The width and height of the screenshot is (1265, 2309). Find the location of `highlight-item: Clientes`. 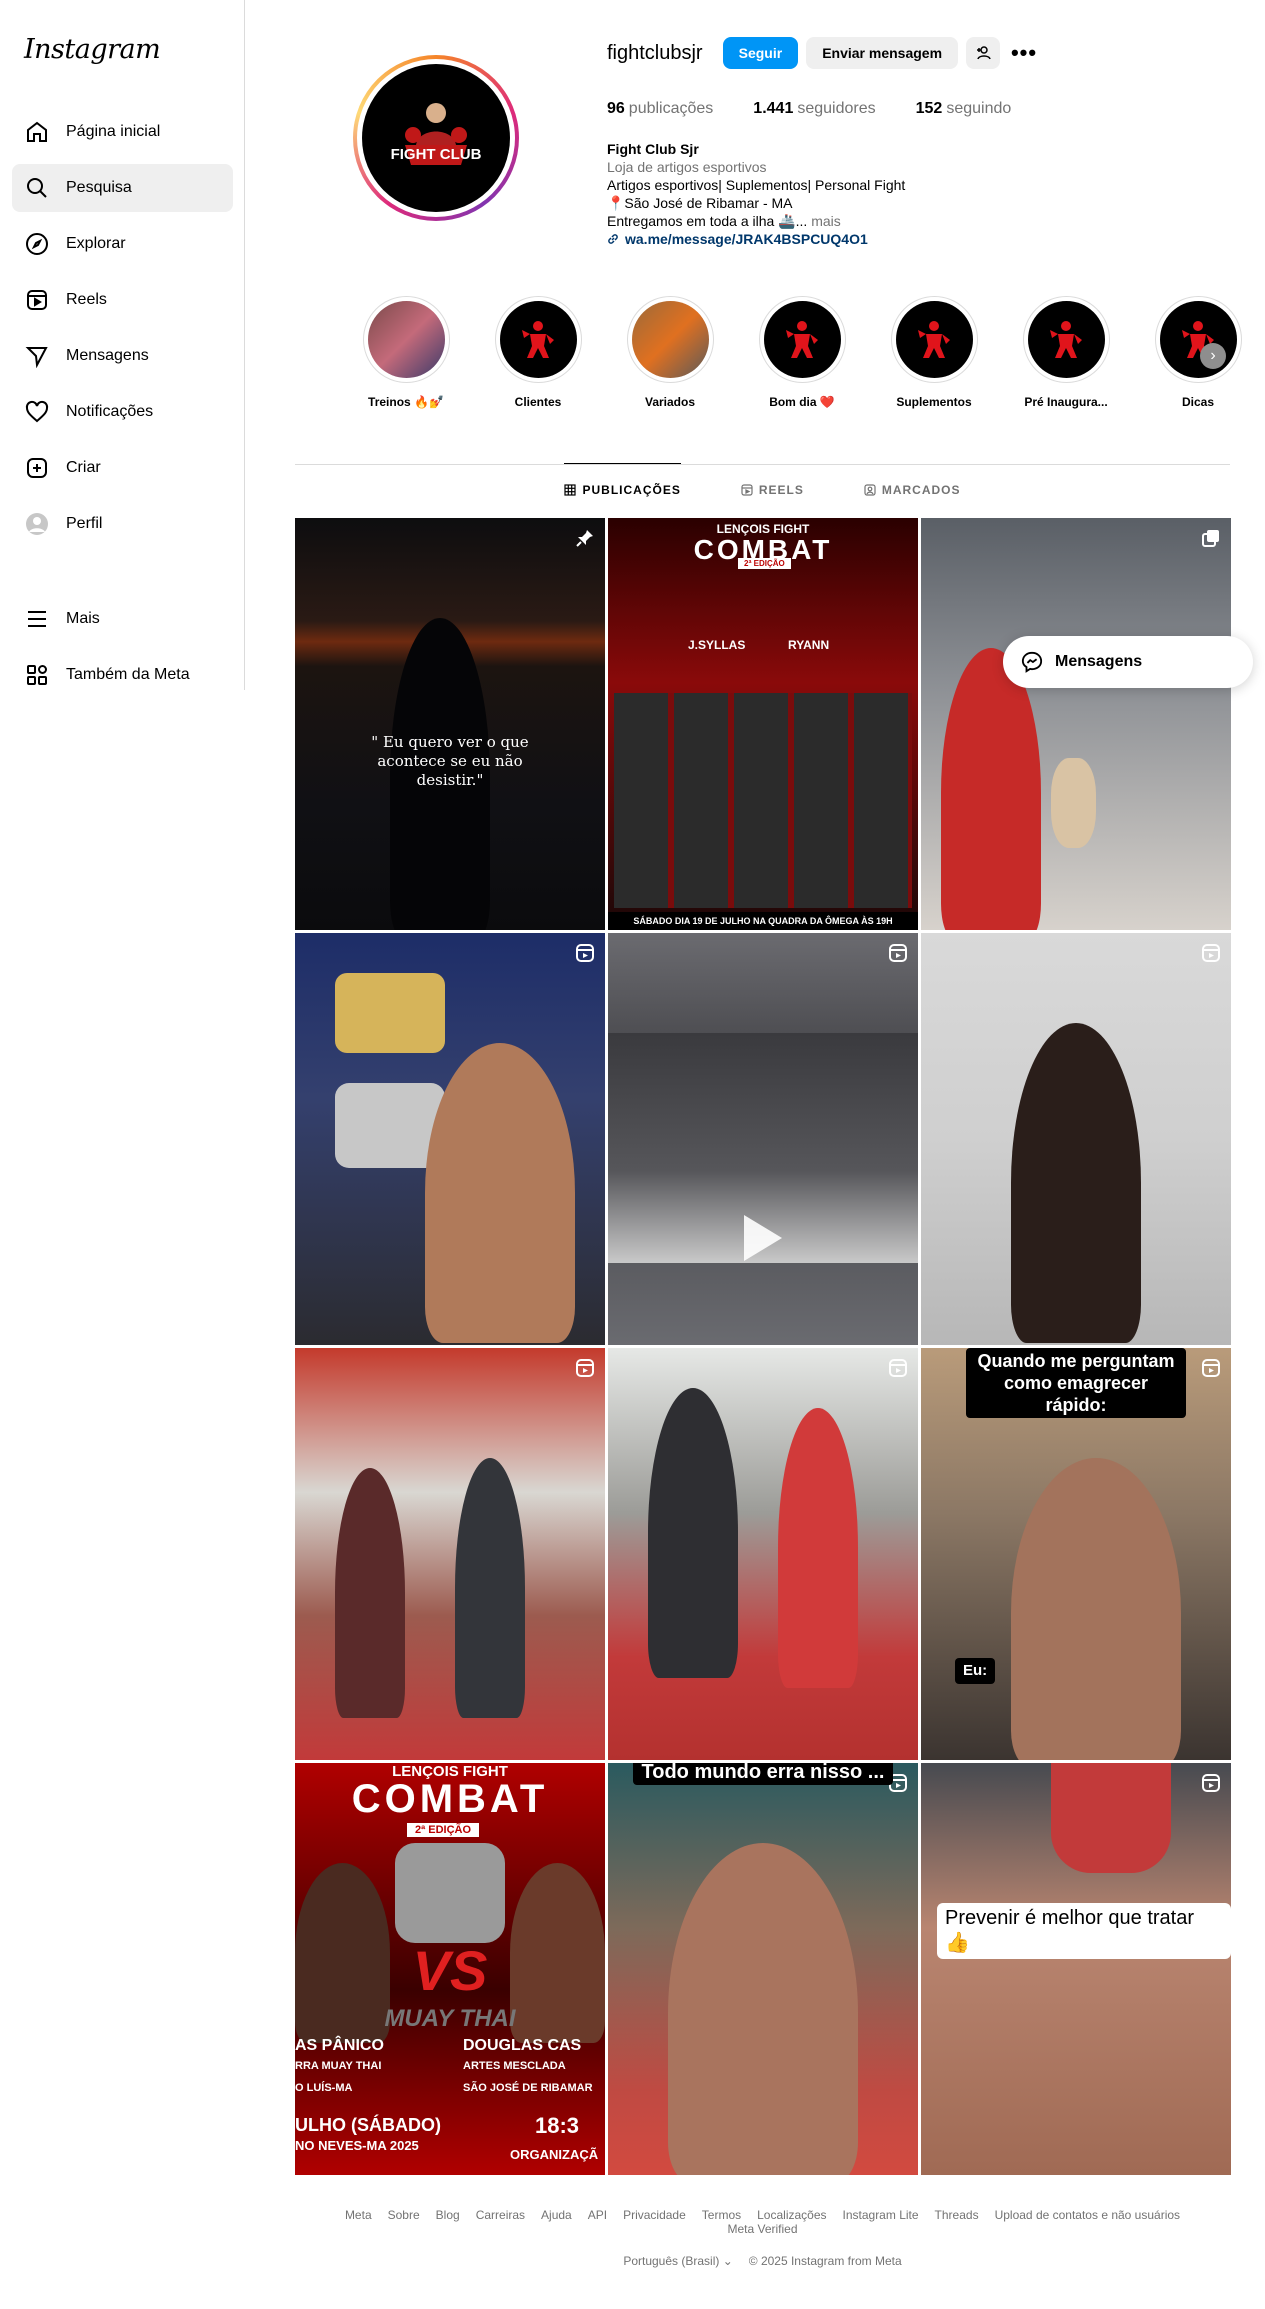

highlight-item: Clientes is located at coordinates (538, 352).